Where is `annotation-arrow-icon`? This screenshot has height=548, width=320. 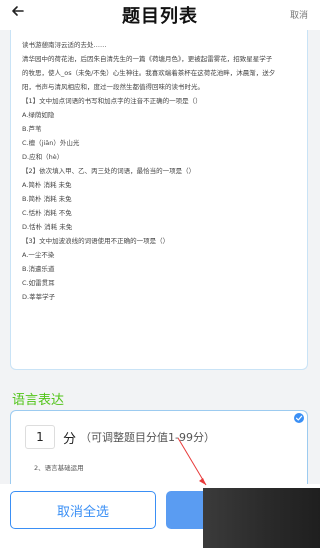 annotation-arrow-icon is located at coordinates (192, 461).